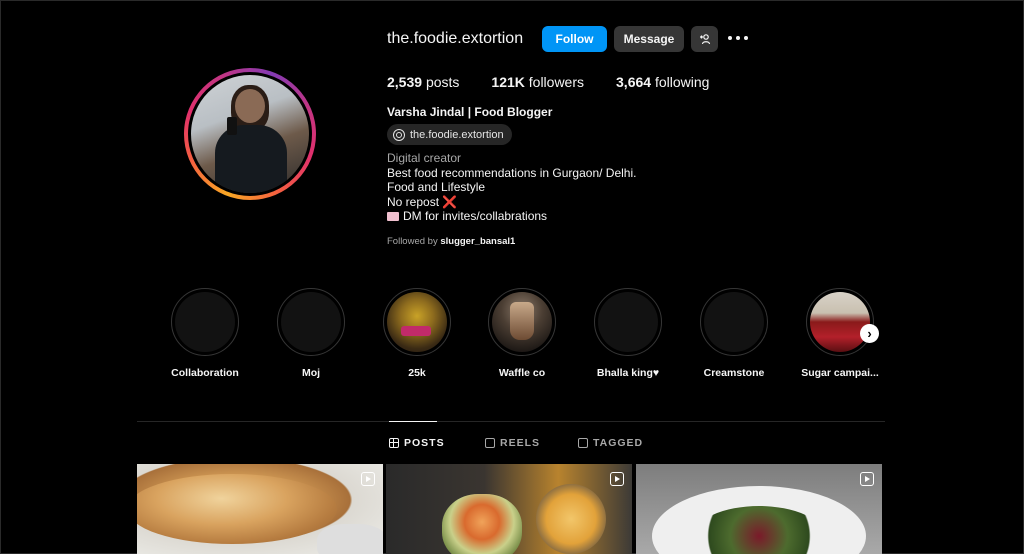 The width and height of the screenshot is (1024, 554). What do you see at coordinates (511, 421) in the screenshot?
I see `tabs-divider` at bounding box center [511, 421].